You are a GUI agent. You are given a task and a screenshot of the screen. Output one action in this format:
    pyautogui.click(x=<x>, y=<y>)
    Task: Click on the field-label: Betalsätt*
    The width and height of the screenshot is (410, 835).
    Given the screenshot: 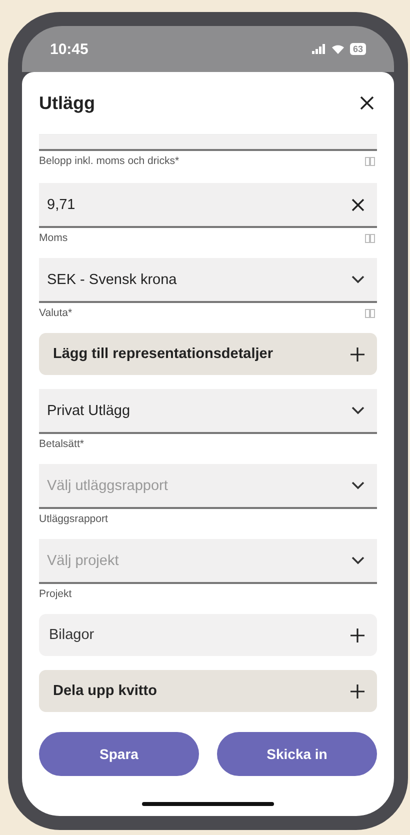 What is the action you would take?
    pyautogui.click(x=61, y=444)
    